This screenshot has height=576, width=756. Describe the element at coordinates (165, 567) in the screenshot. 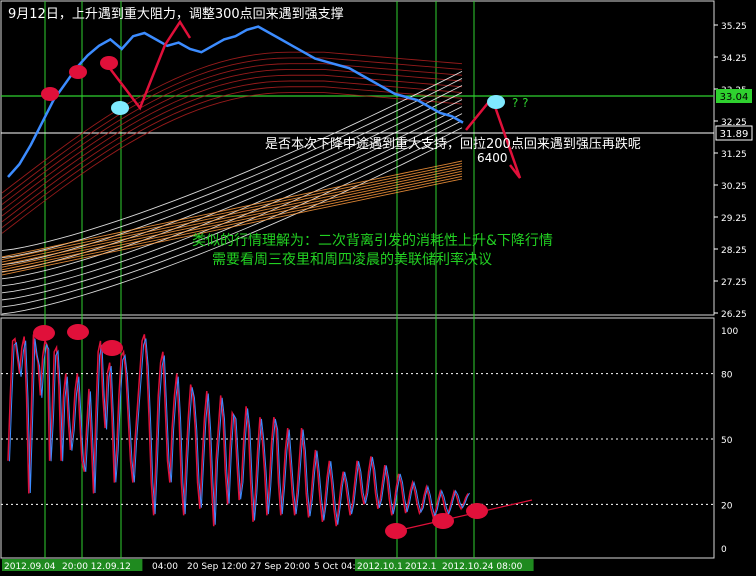

I see `time-axis-label: 04:00` at that location.